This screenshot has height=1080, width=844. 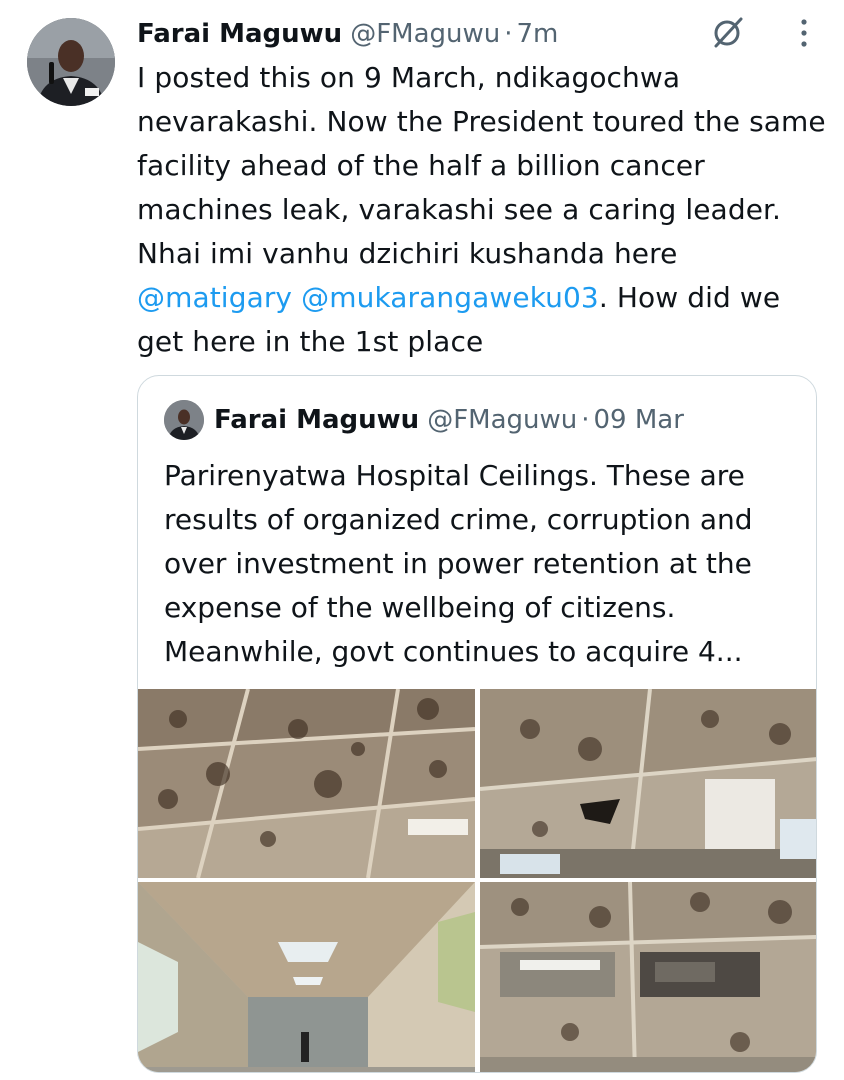 I want to click on quoted-tweet-header: Farai Maguwu @FMaguwu · 09 Mar, so click(x=424, y=420).